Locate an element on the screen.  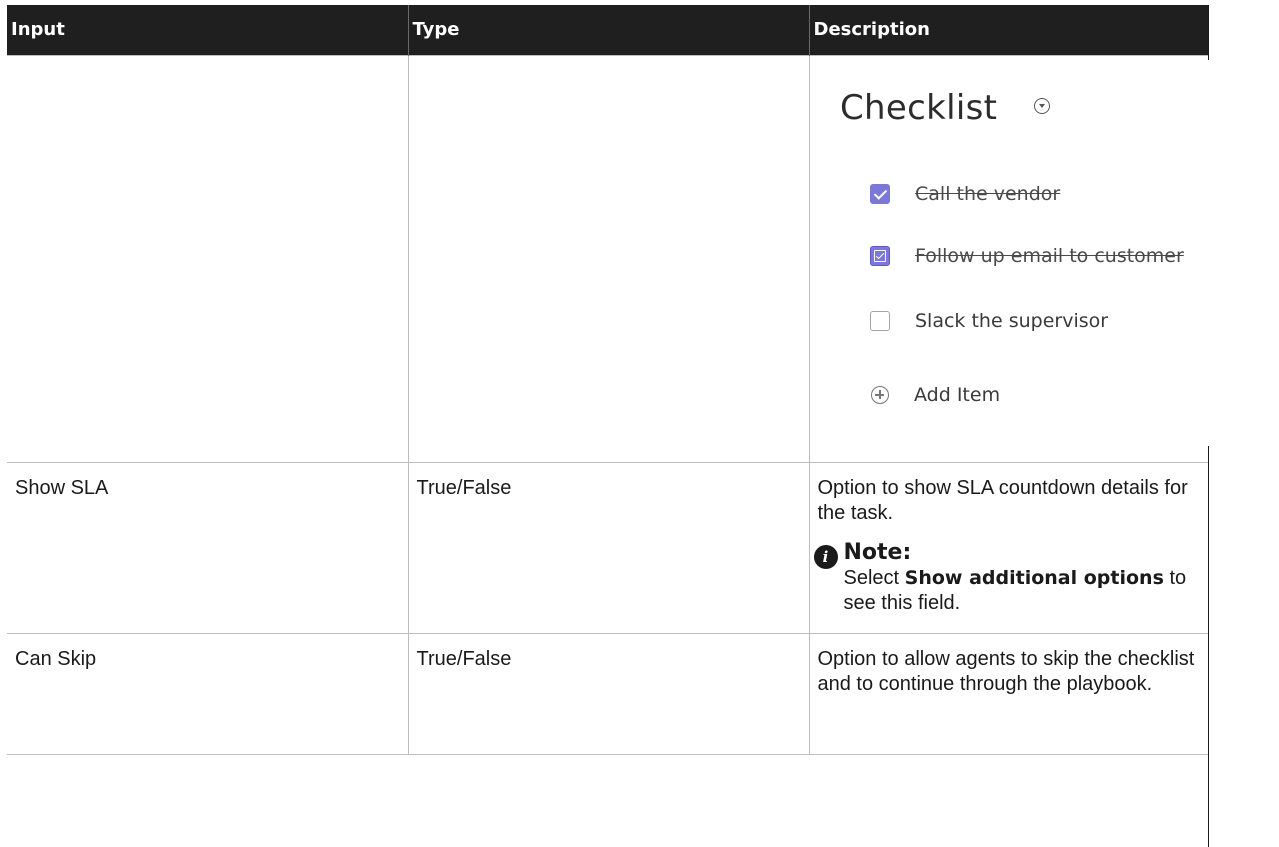
note-text-before: Select is located at coordinates (871, 577).